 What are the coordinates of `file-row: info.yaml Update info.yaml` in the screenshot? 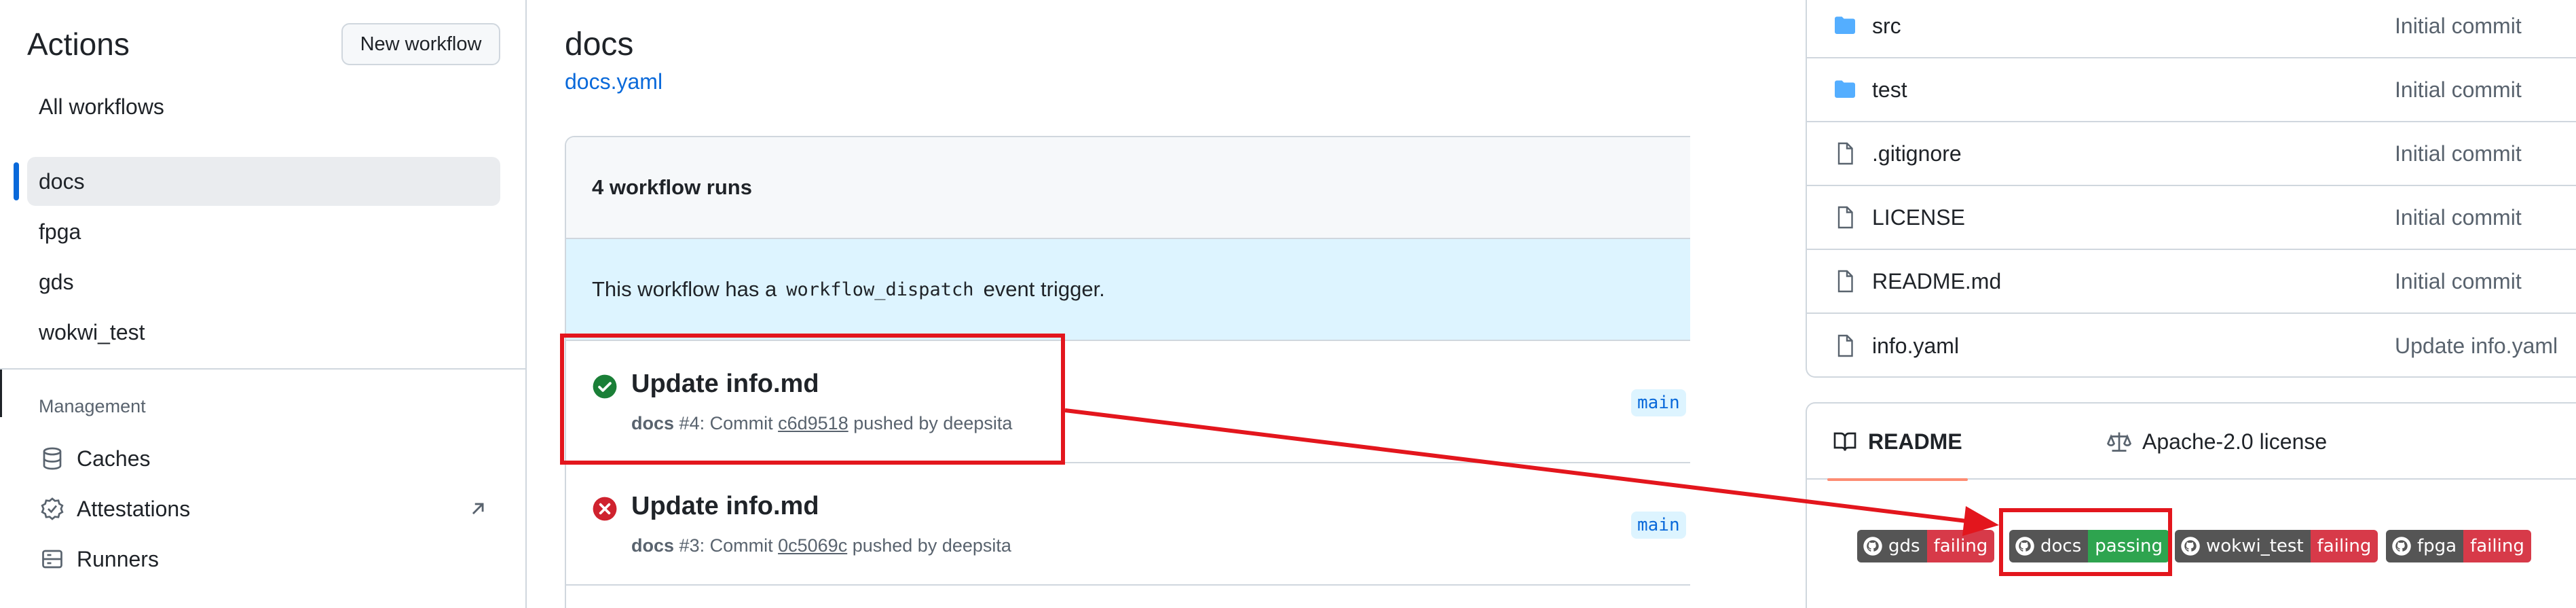 It's located at (2192, 346).